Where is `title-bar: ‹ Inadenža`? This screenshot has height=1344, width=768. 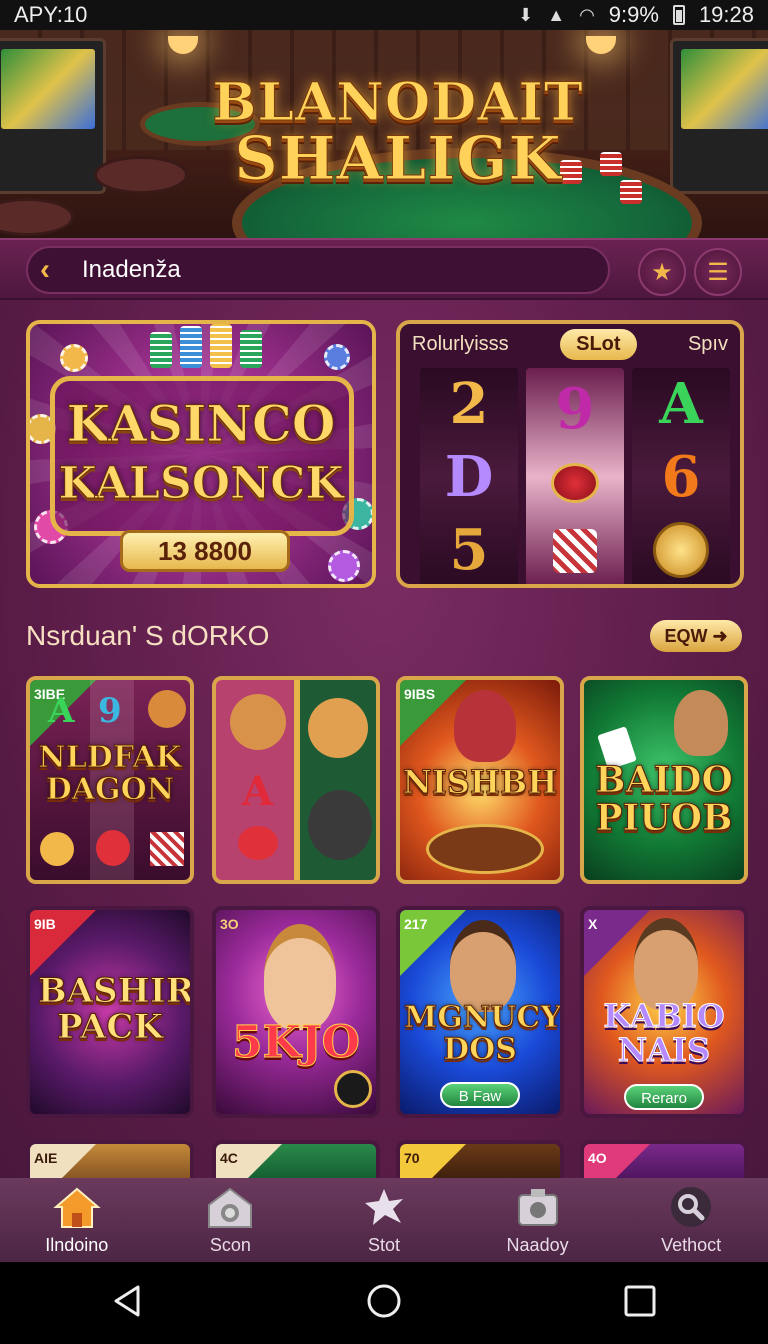
title-bar: ‹ Inadenža is located at coordinates (318, 270).